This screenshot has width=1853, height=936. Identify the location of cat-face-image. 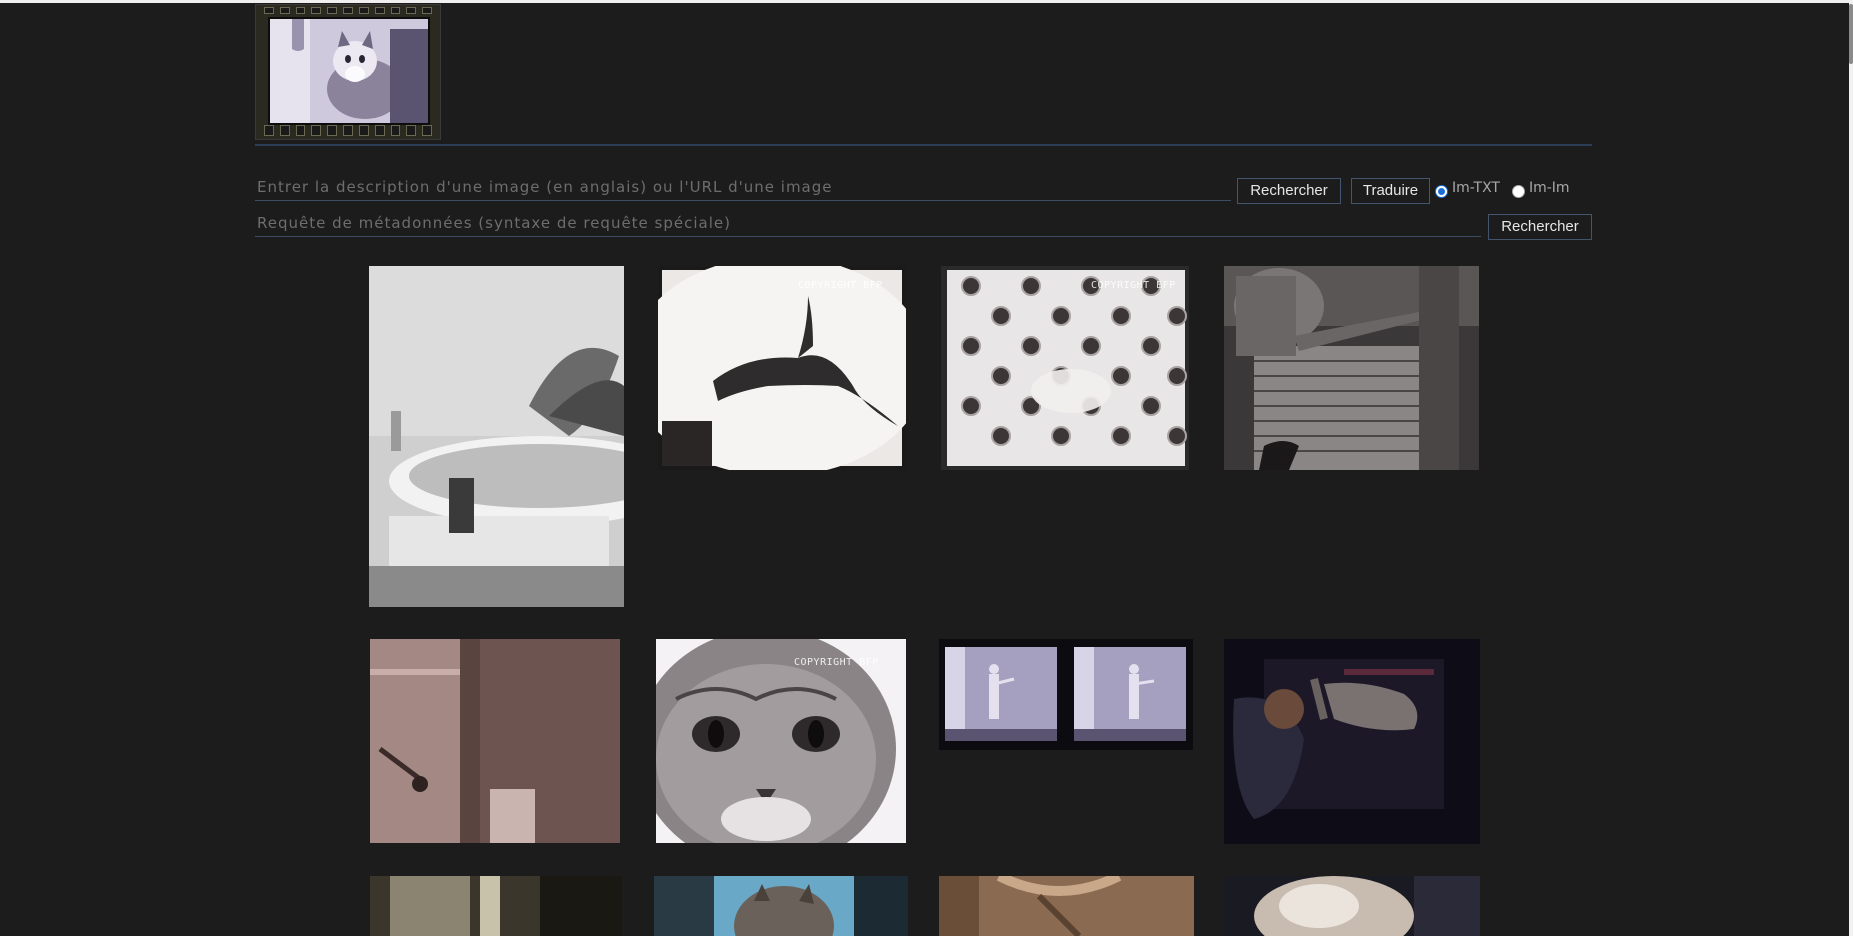
(781, 741).